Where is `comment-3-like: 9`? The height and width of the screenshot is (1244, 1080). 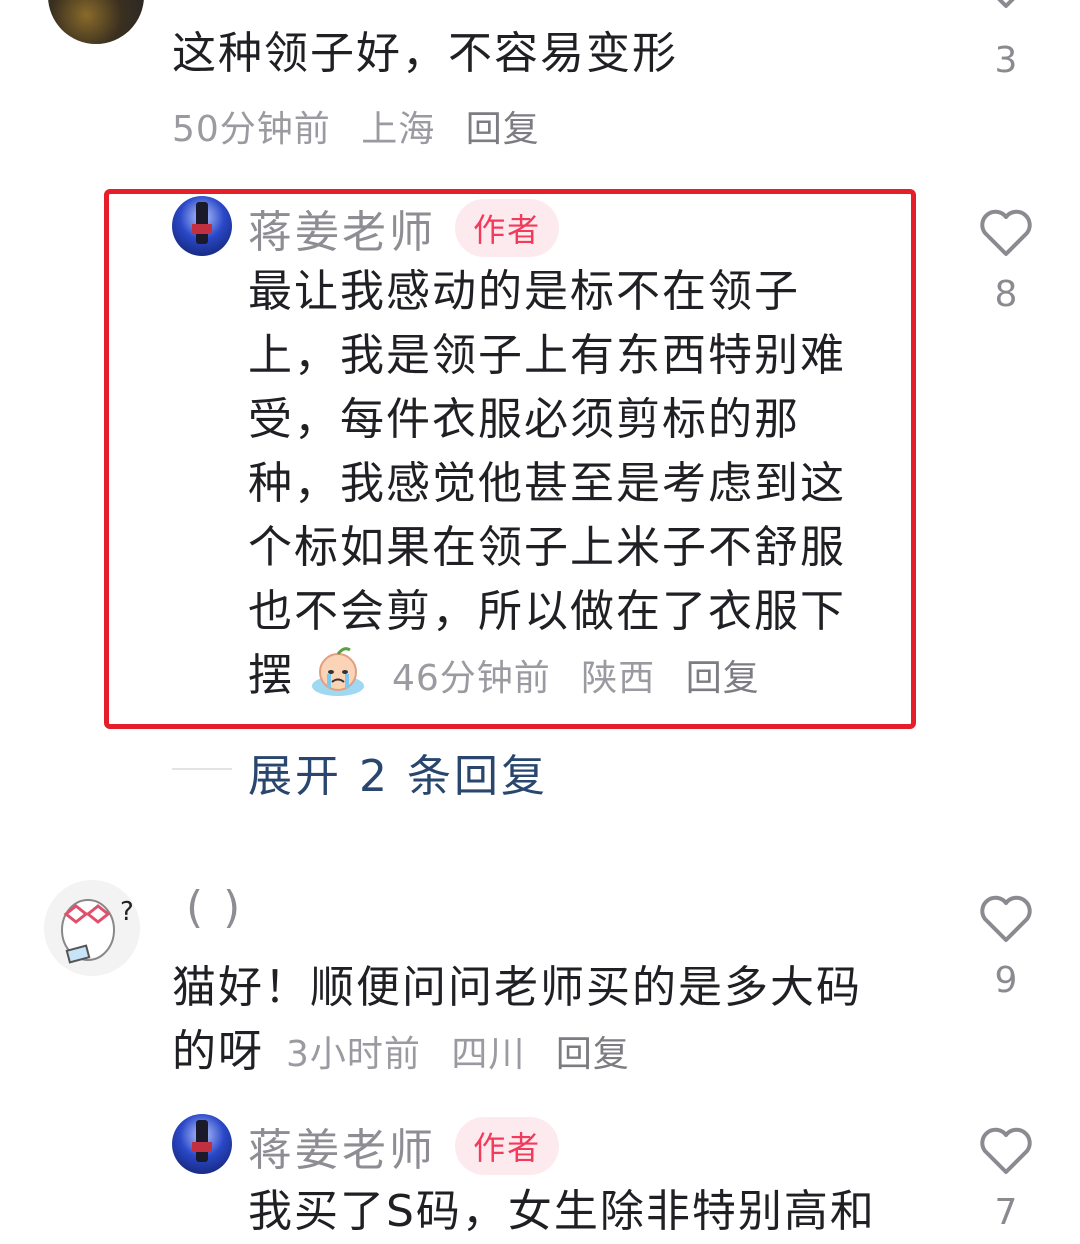 comment-3-like: 9 is located at coordinates (1006, 947).